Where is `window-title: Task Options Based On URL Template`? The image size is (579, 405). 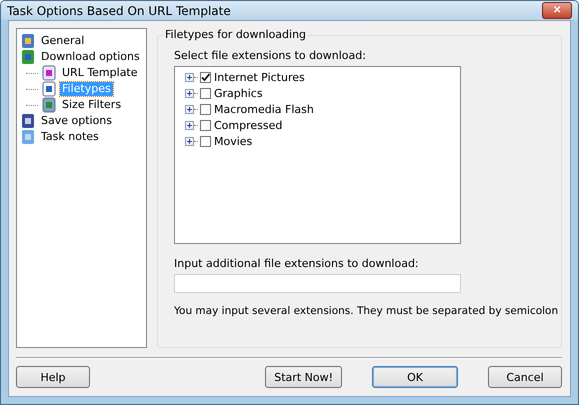
window-title: Task Options Based On URL Template is located at coordinates (119, 11).